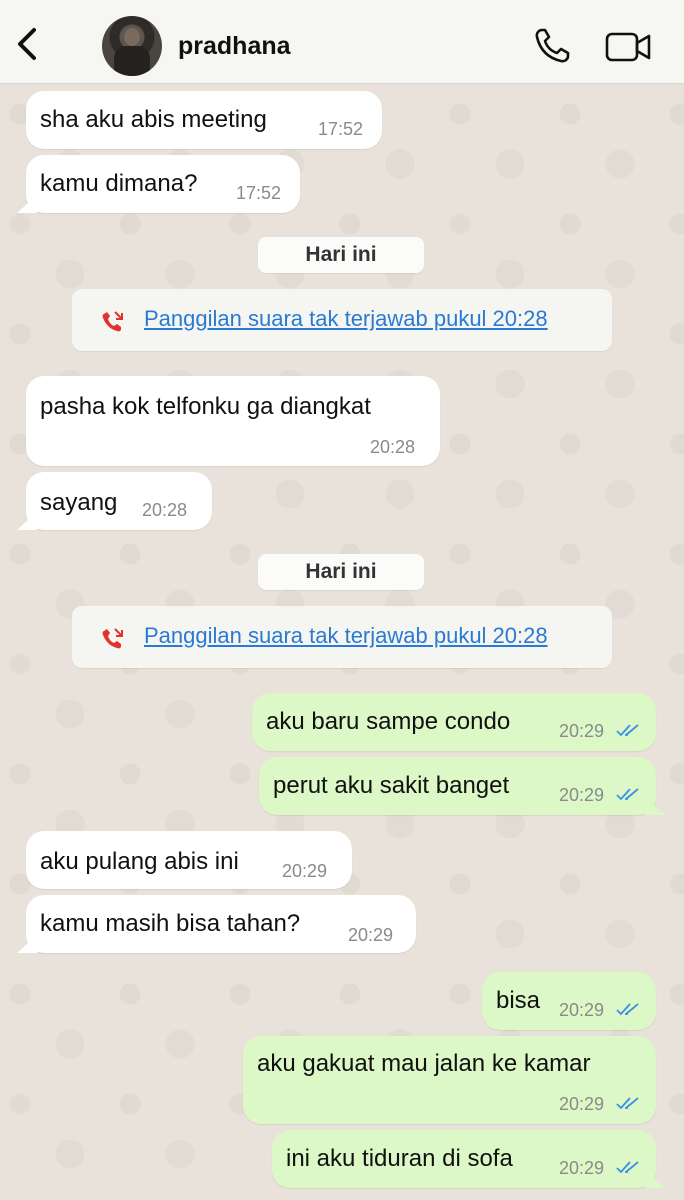  I want to click on incoming-message: kamu masih bisa tahan? 20:29, so click(221, 924).